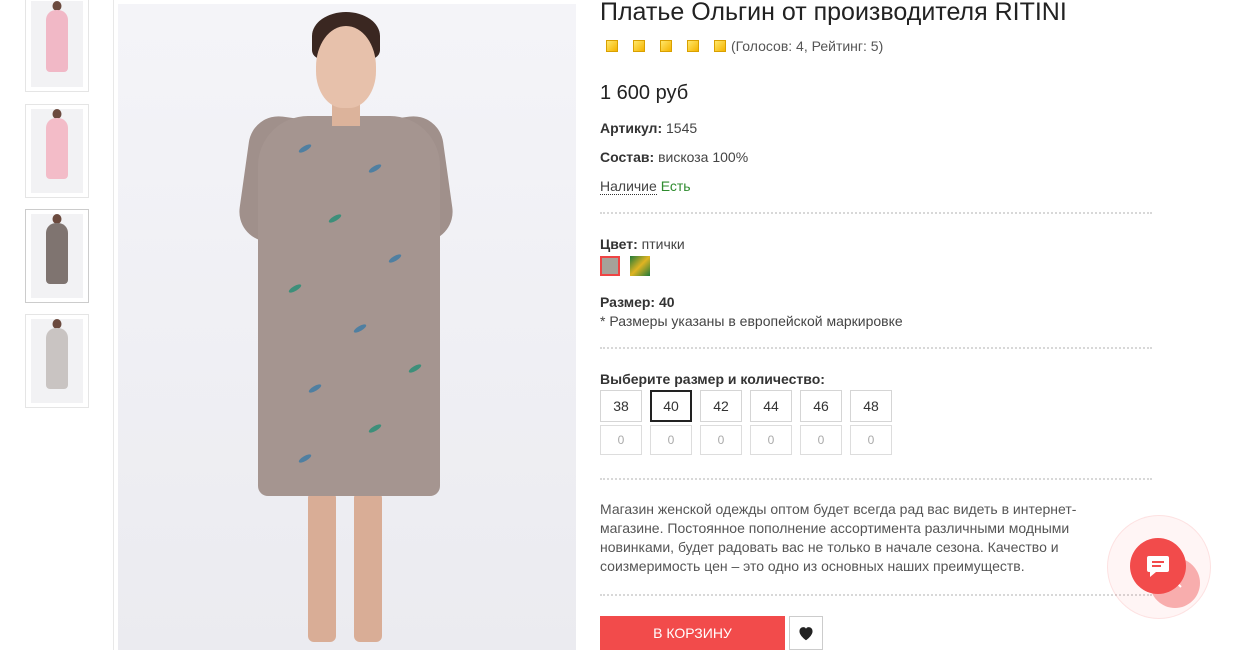  I want to click on size-button-48: 48, so click(871, 406).